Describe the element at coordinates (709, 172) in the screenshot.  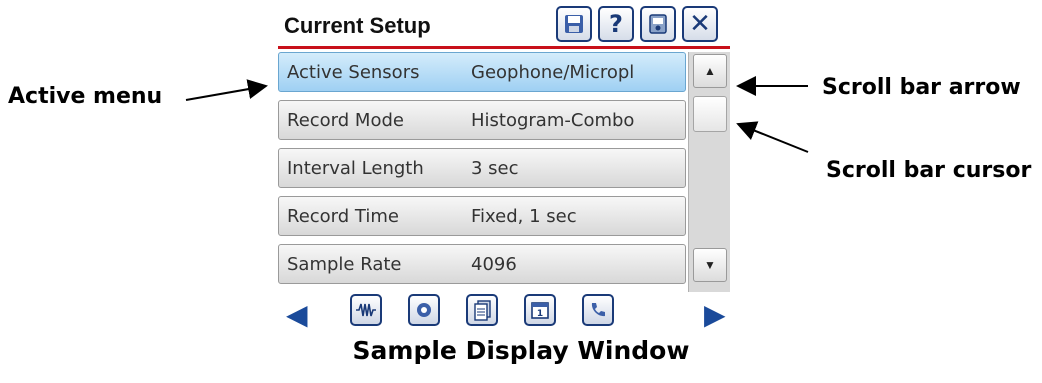
I see `scroll-bar: ▲ ▼` at that location.